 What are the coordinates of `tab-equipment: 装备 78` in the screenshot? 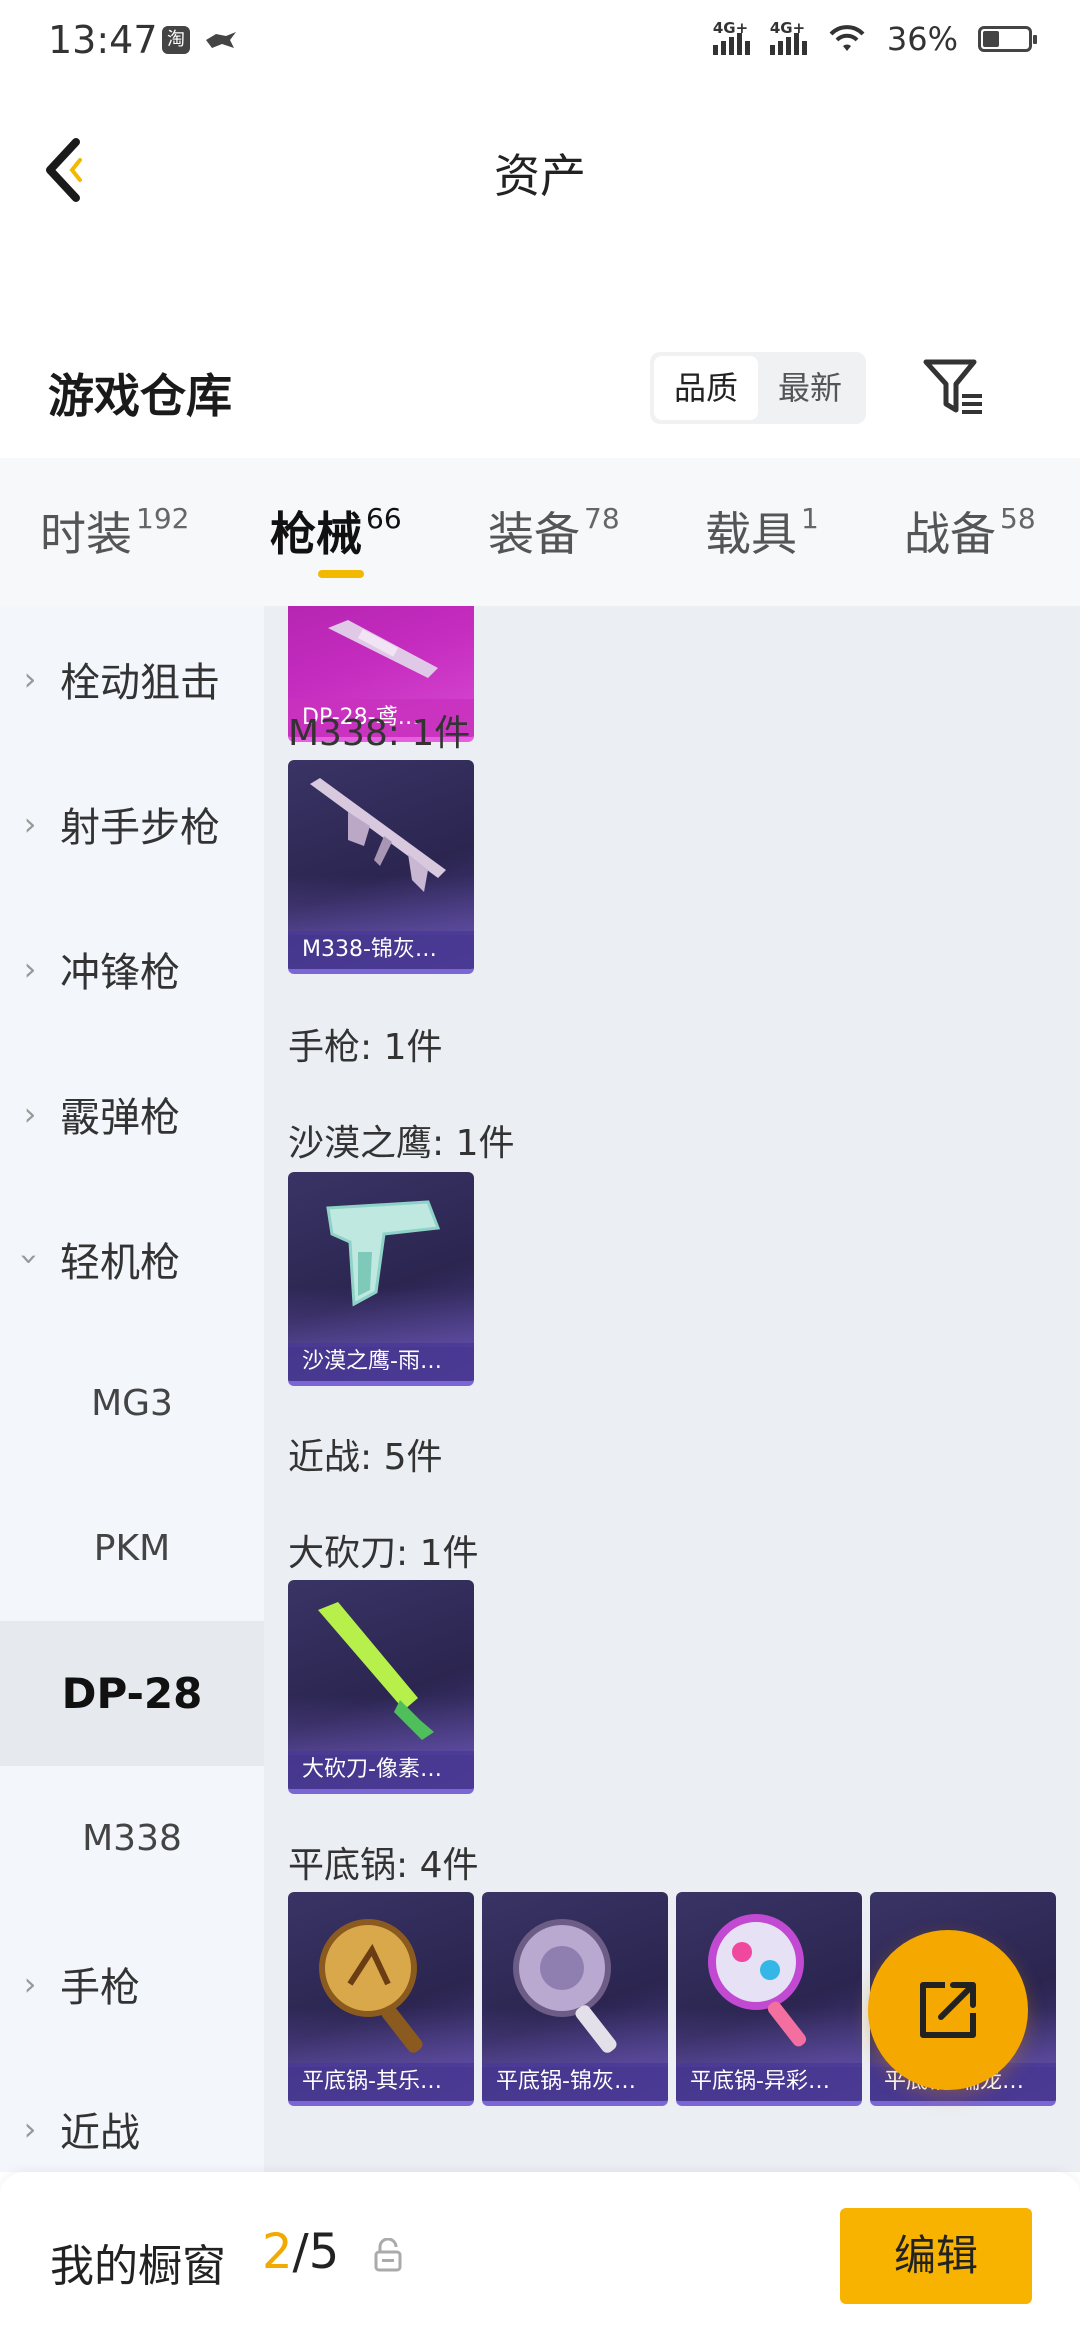 It's located at (554, 531).